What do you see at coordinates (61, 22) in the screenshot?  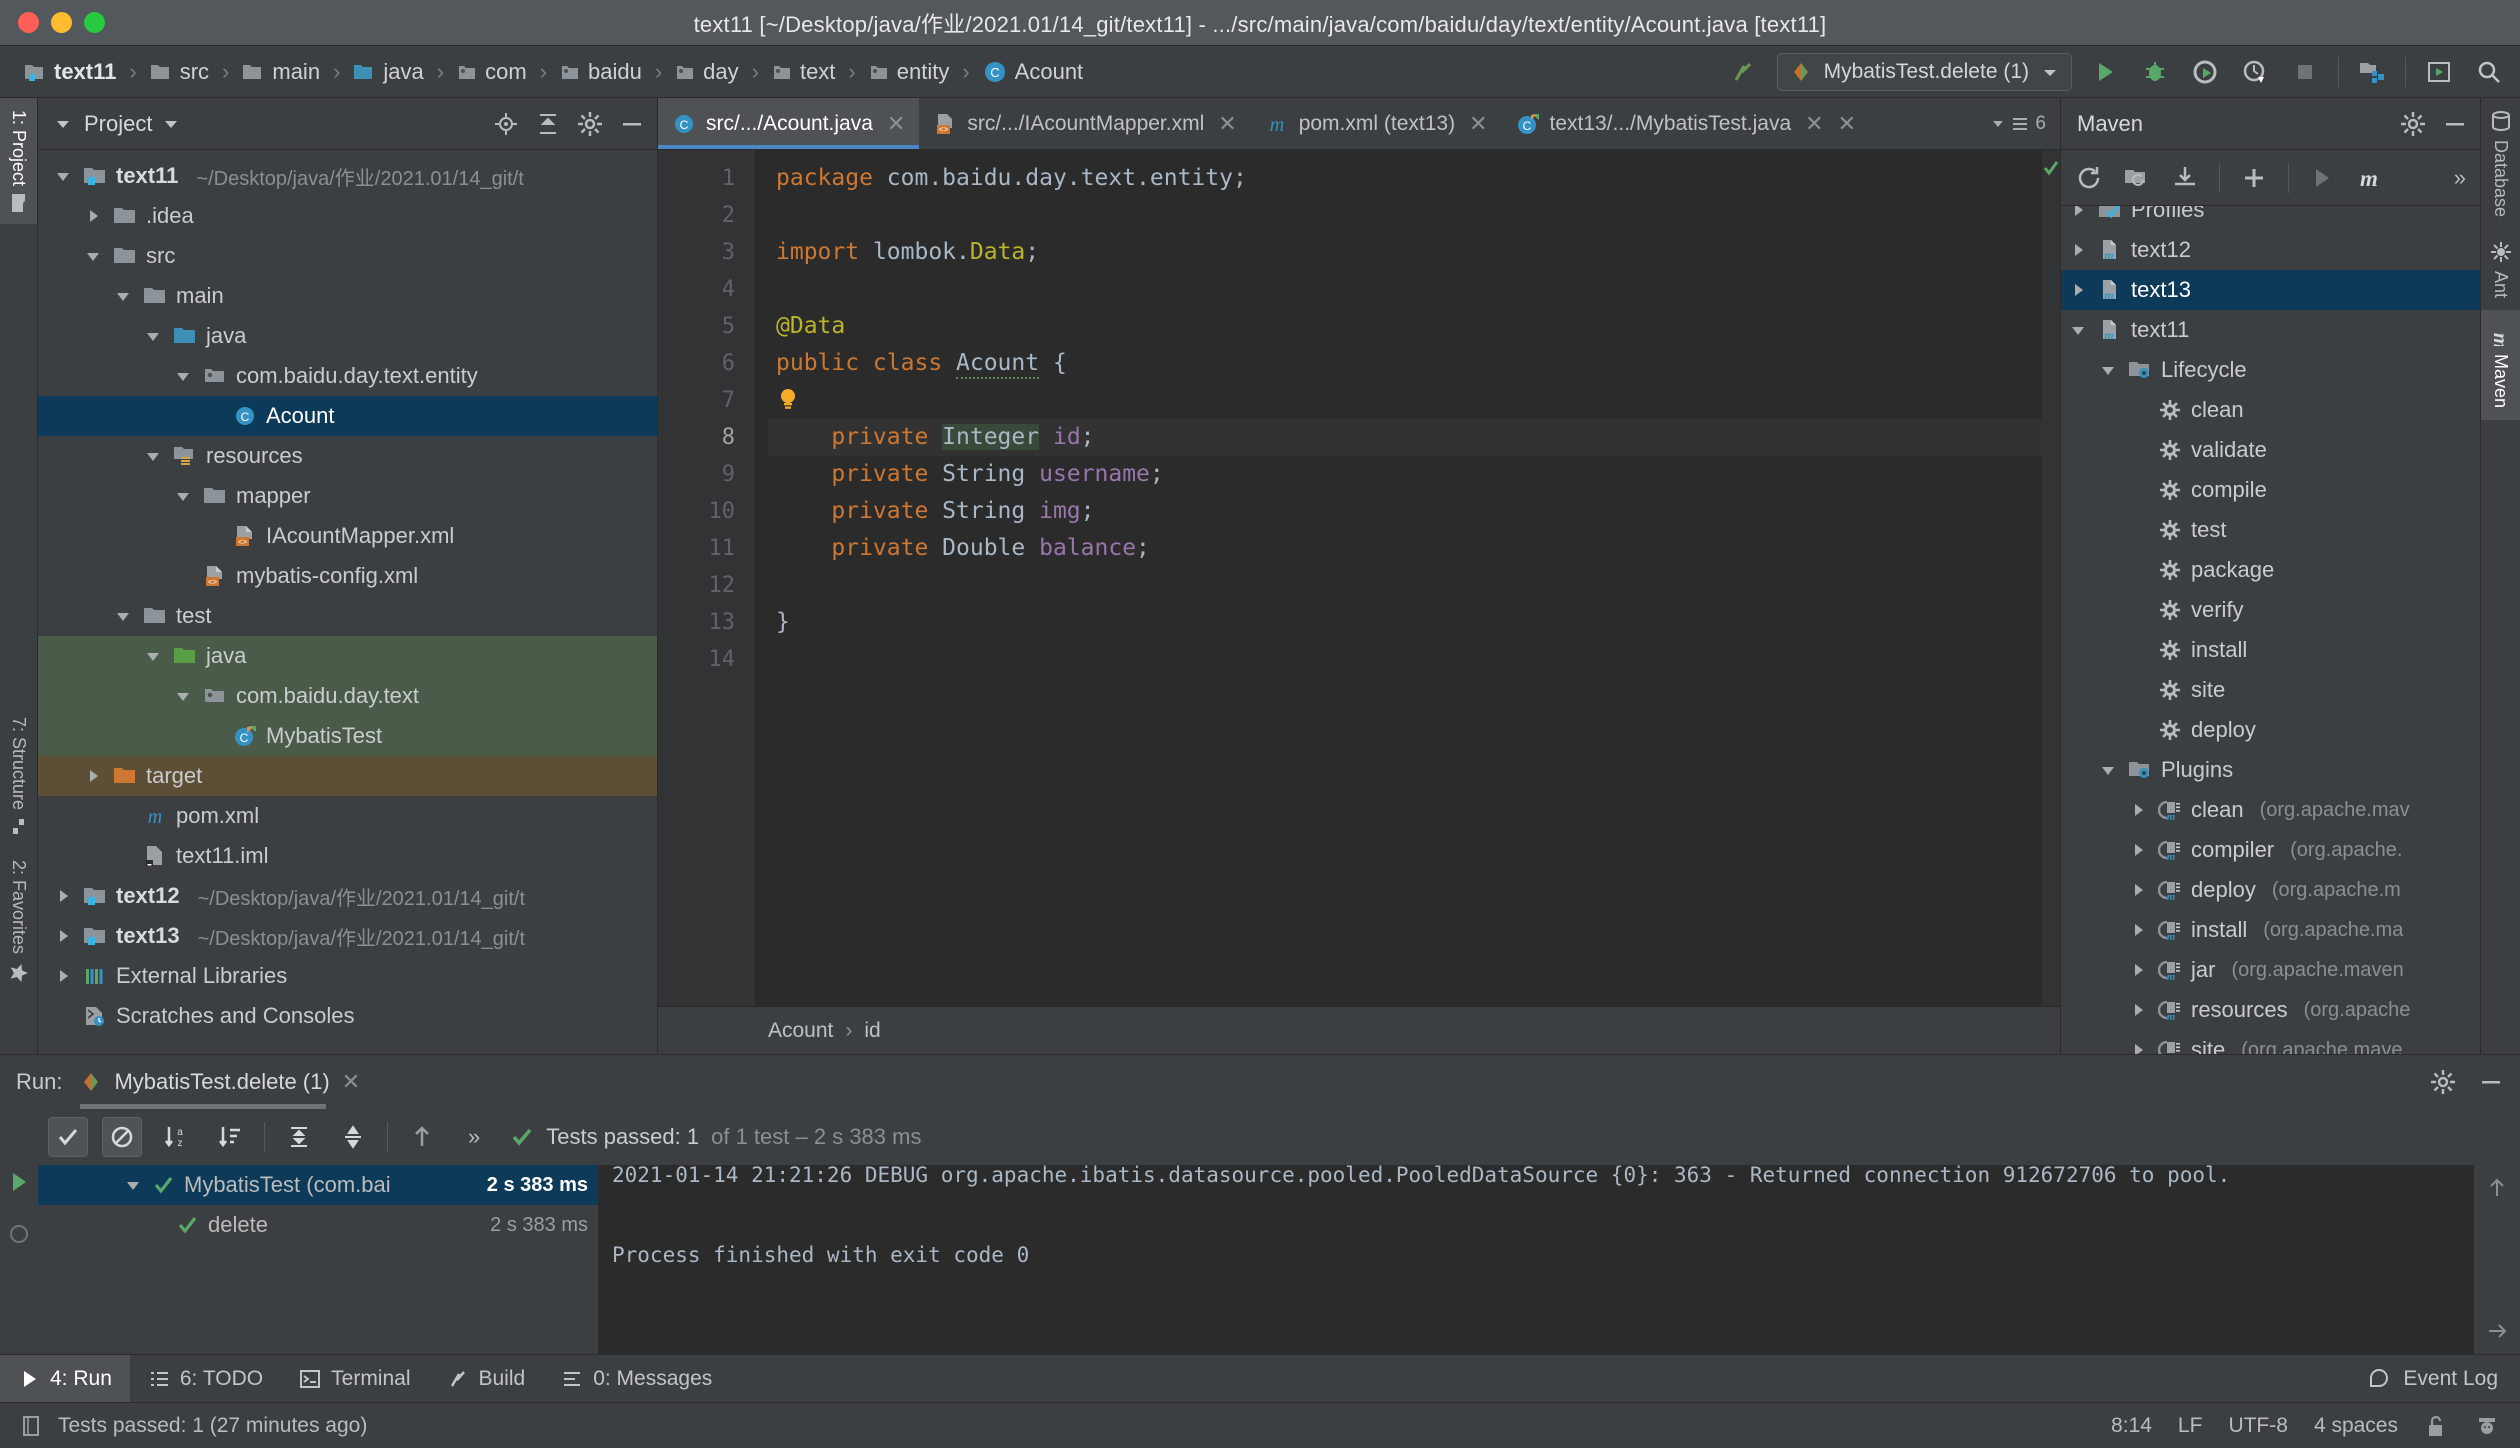 I see `minimize-window-button` at bounding box center [61, 22].